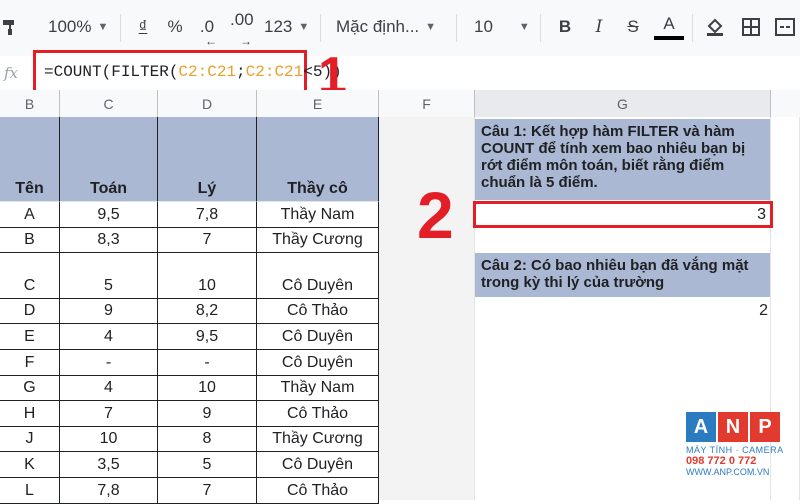  I want to click on column-header-f: F, so click(427, 103).